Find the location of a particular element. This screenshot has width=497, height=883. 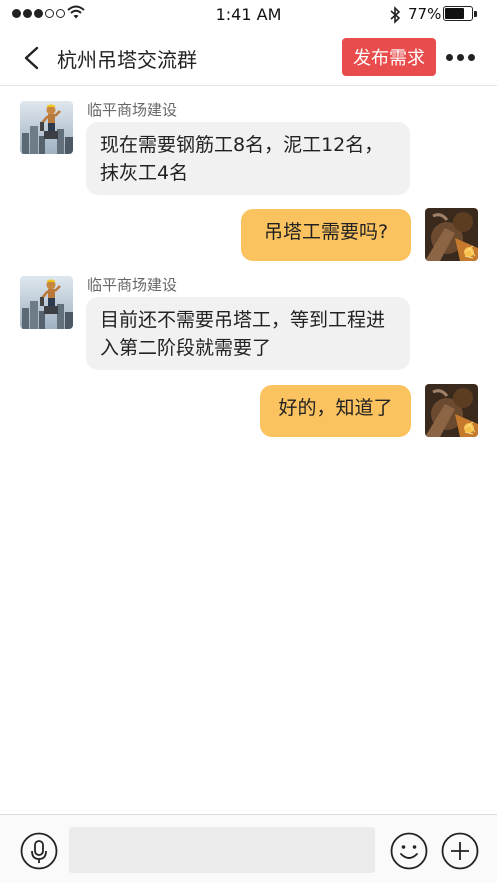

back-icon is located at coordinates (32, 58).